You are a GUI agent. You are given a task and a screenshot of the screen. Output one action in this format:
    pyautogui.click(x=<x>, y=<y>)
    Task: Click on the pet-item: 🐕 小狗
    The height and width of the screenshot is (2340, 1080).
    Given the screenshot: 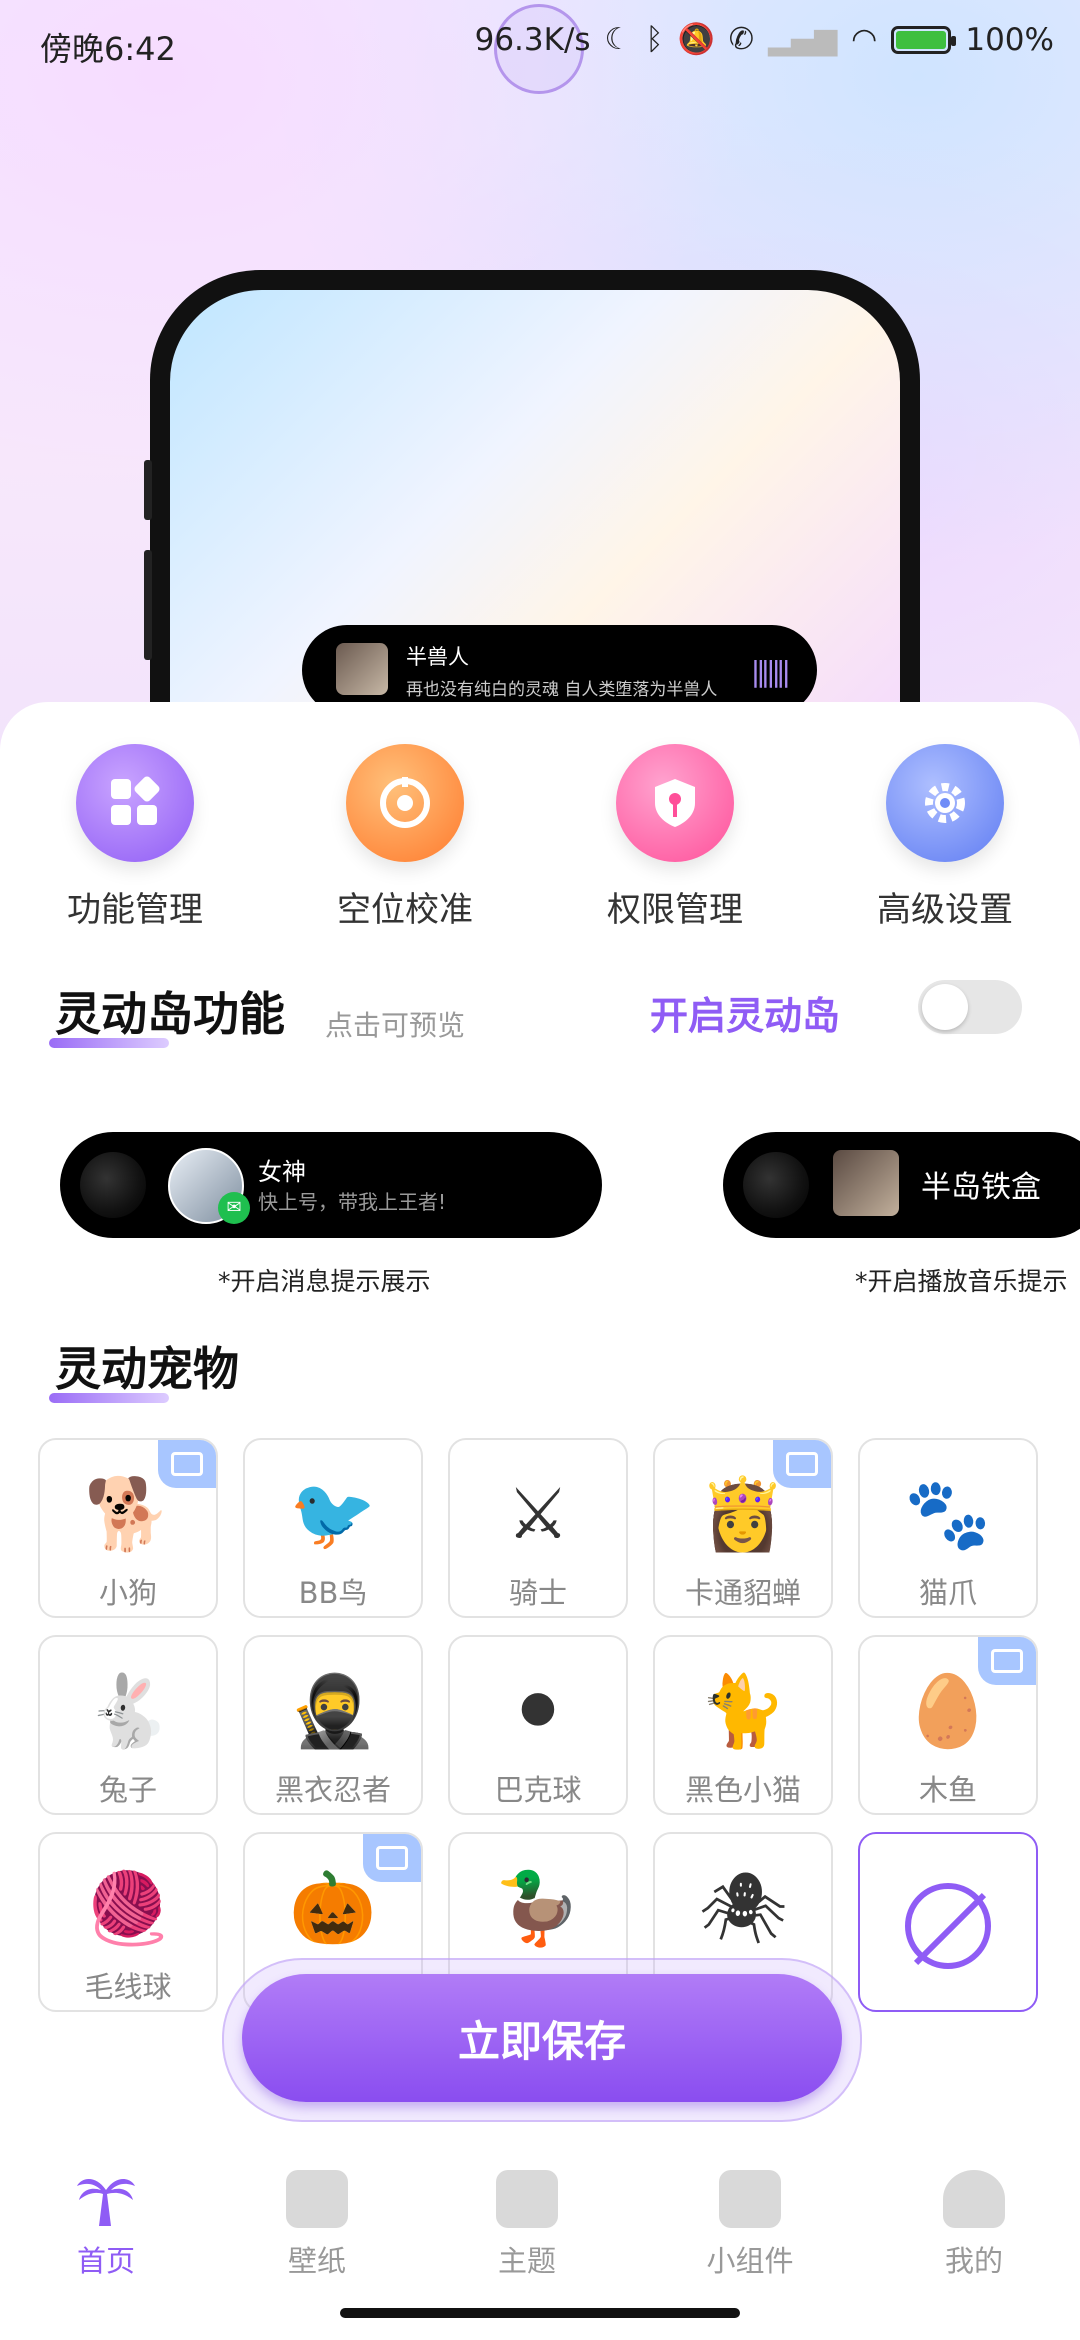 What is the action you would take?
    pyautogui.click(x=128, y=1528)
    